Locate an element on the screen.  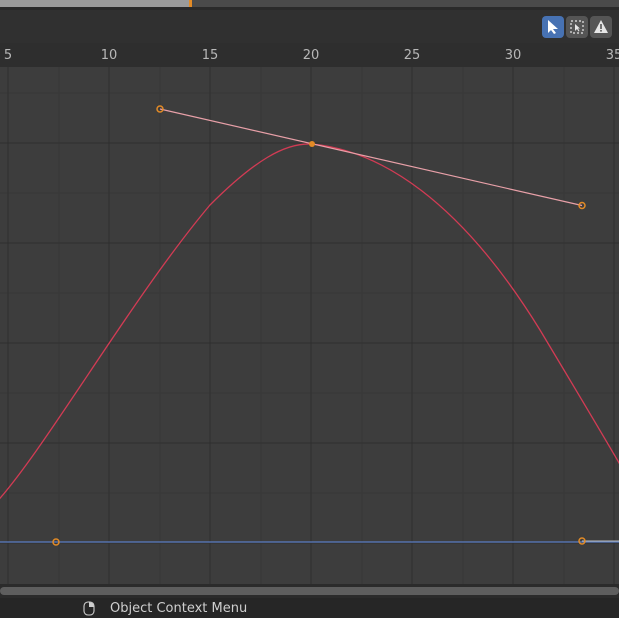
warning-tool-button is located at coordinates (601, 27).